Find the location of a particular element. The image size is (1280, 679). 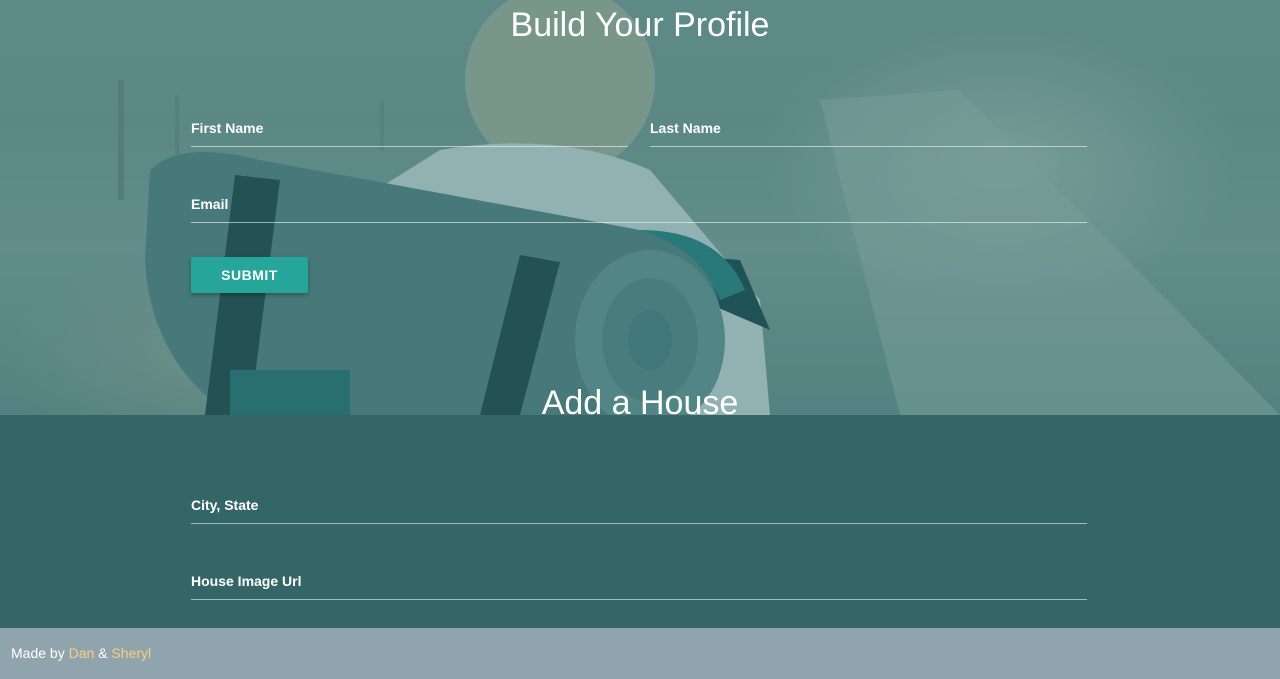

last-name-field: Last Name is located at coordinates (870, 127).